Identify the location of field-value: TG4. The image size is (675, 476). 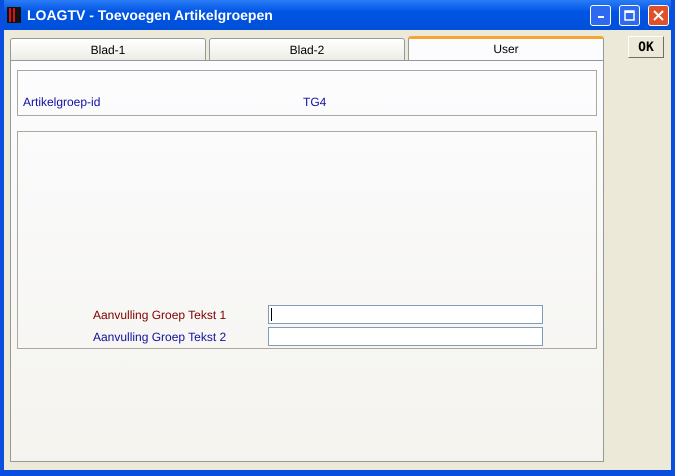
(314, 102).